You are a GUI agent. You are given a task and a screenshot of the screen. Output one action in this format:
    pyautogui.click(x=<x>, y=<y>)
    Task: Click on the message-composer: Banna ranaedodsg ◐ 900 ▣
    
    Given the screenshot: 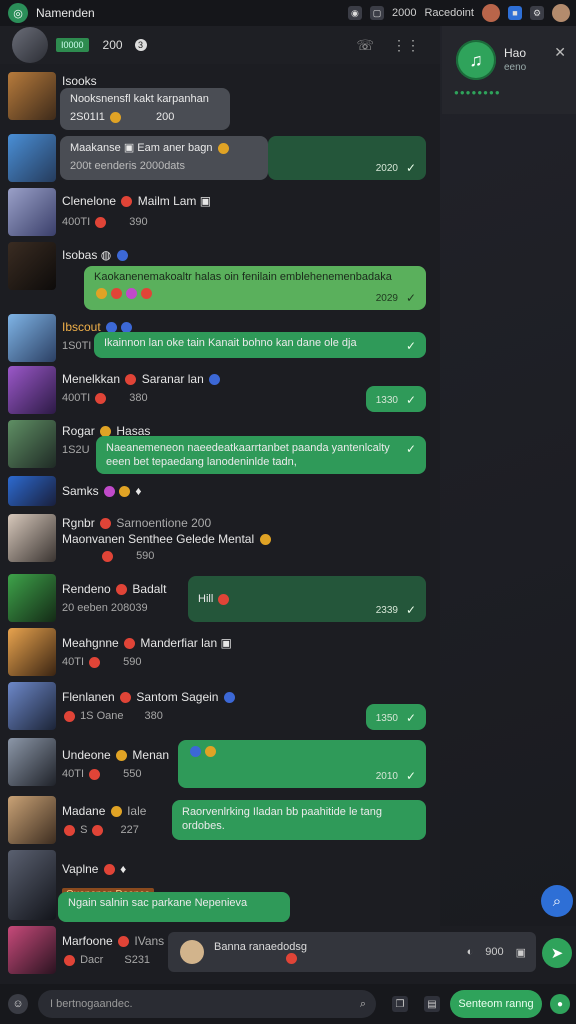 What is the action you would take?
    pyautogui.click(x=352, y=952)
    